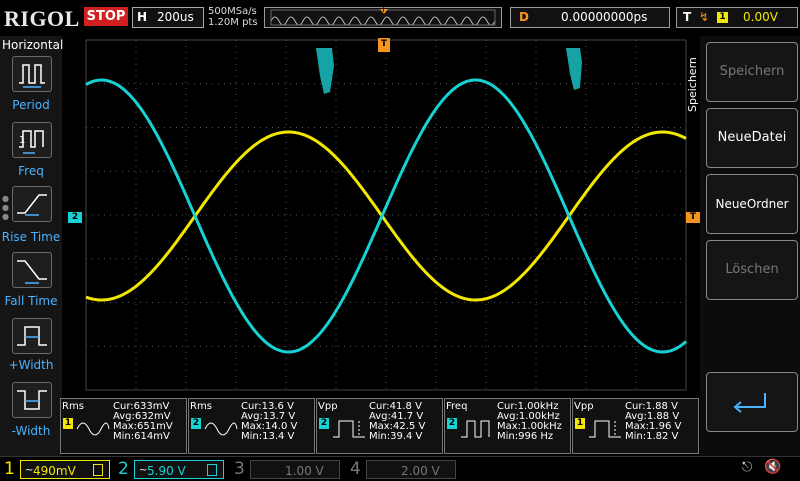 This screenshot has width=800, height=481. I want to click on channel-3-settings: 3 1.00 V, so click(286, 469).